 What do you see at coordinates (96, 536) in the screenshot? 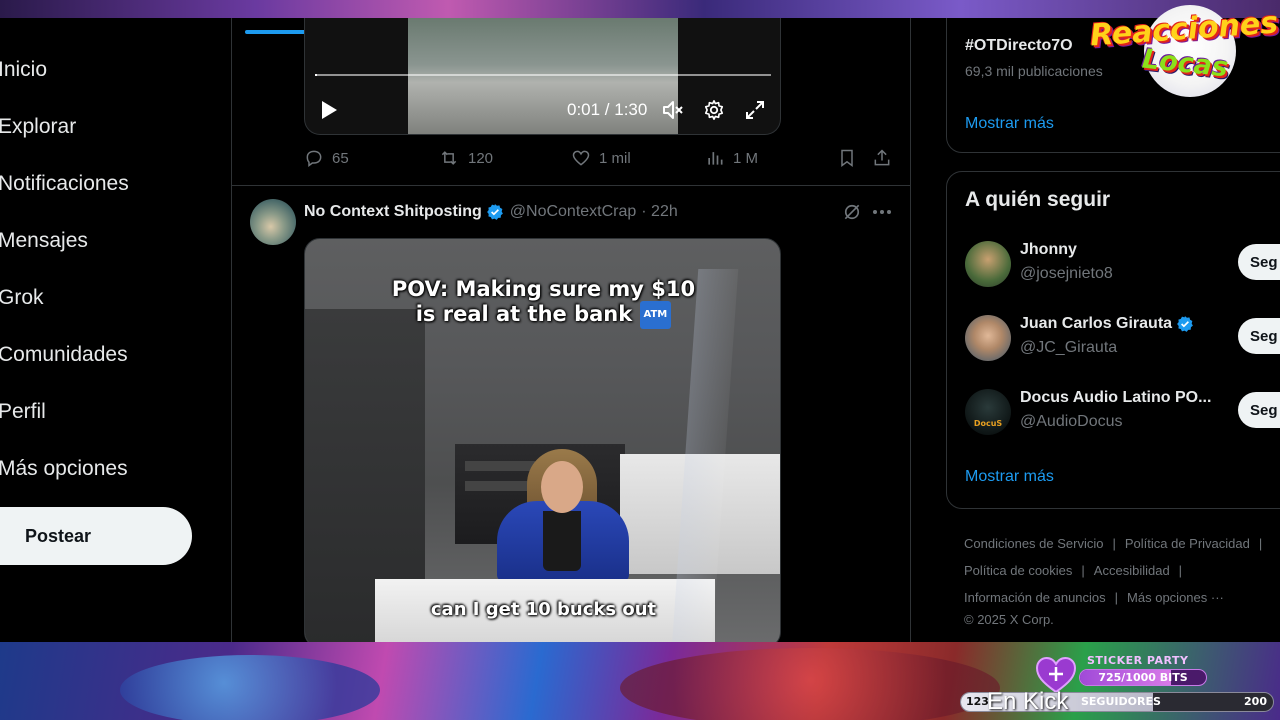
I see `post-button: Postear` at bounding box center [96, 536].